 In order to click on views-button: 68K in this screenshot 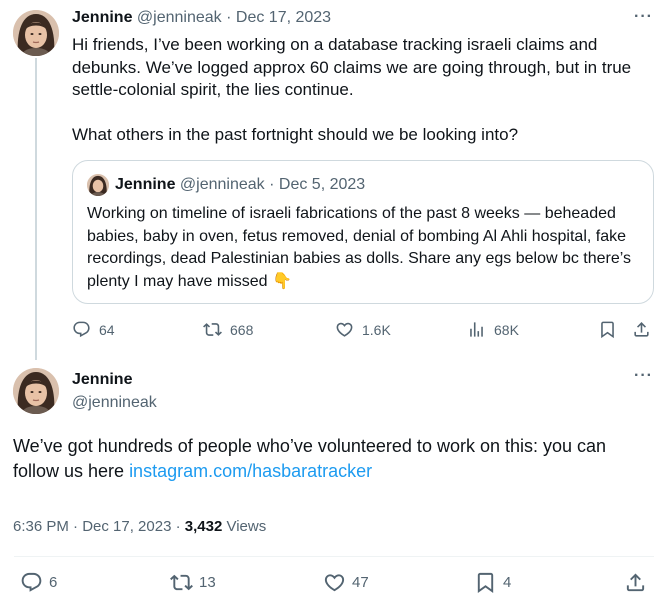, I will do `click(493, 329)`.